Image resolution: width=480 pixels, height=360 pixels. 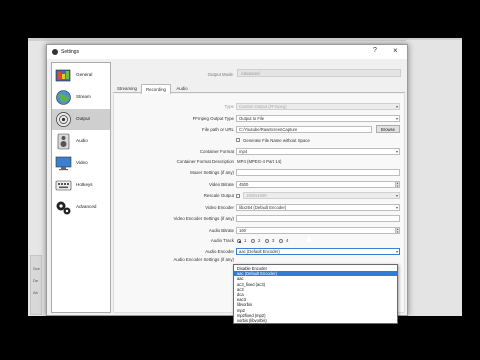 I want to click on close-button: ×, so click(x=395, y=50).